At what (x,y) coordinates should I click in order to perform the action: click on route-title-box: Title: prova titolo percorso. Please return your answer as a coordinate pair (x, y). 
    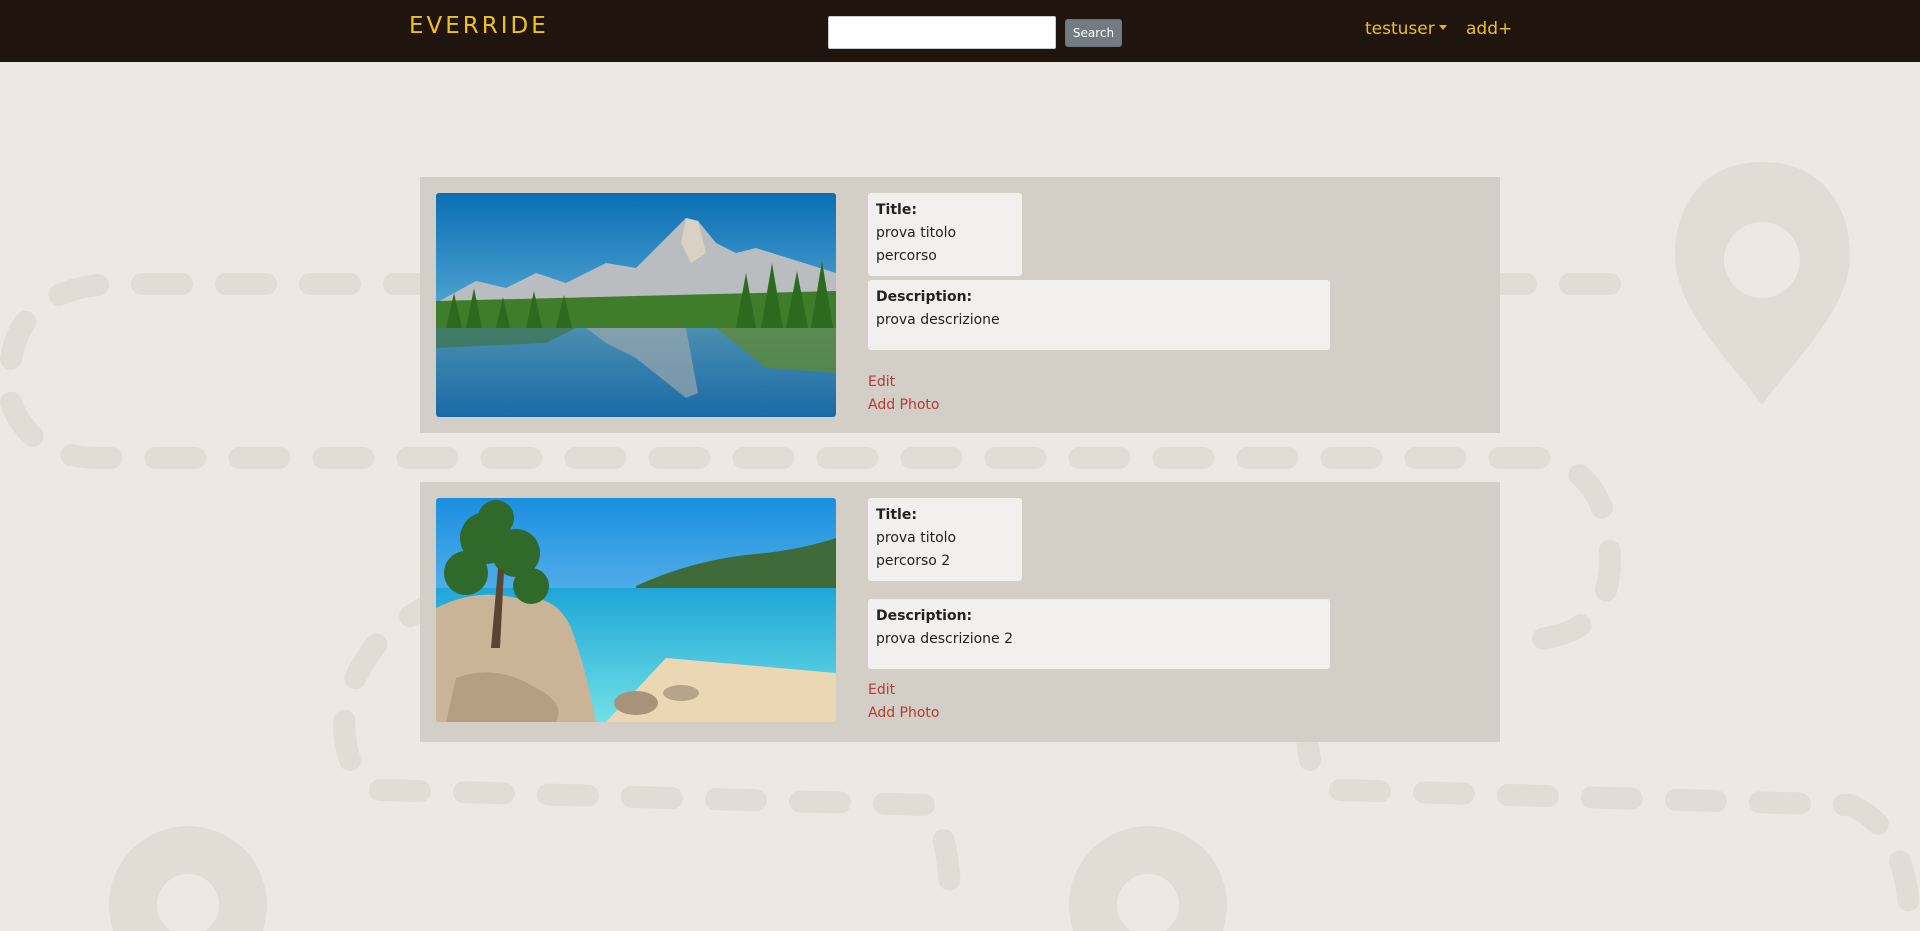
    Looking at the image, I should click on (945, 234).